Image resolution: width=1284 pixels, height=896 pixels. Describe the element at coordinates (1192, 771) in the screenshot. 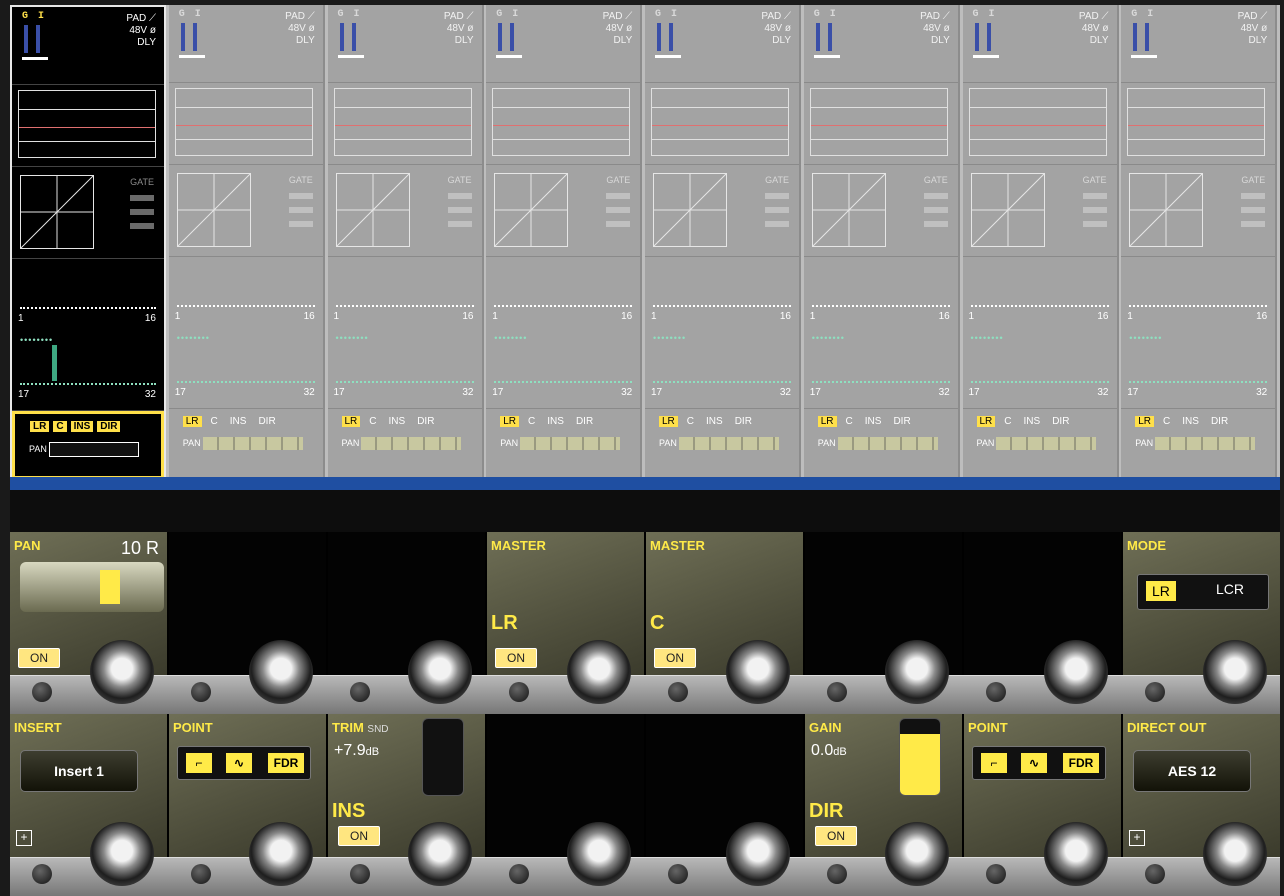

I see `direct-out-select-button: AES 12` at that location.